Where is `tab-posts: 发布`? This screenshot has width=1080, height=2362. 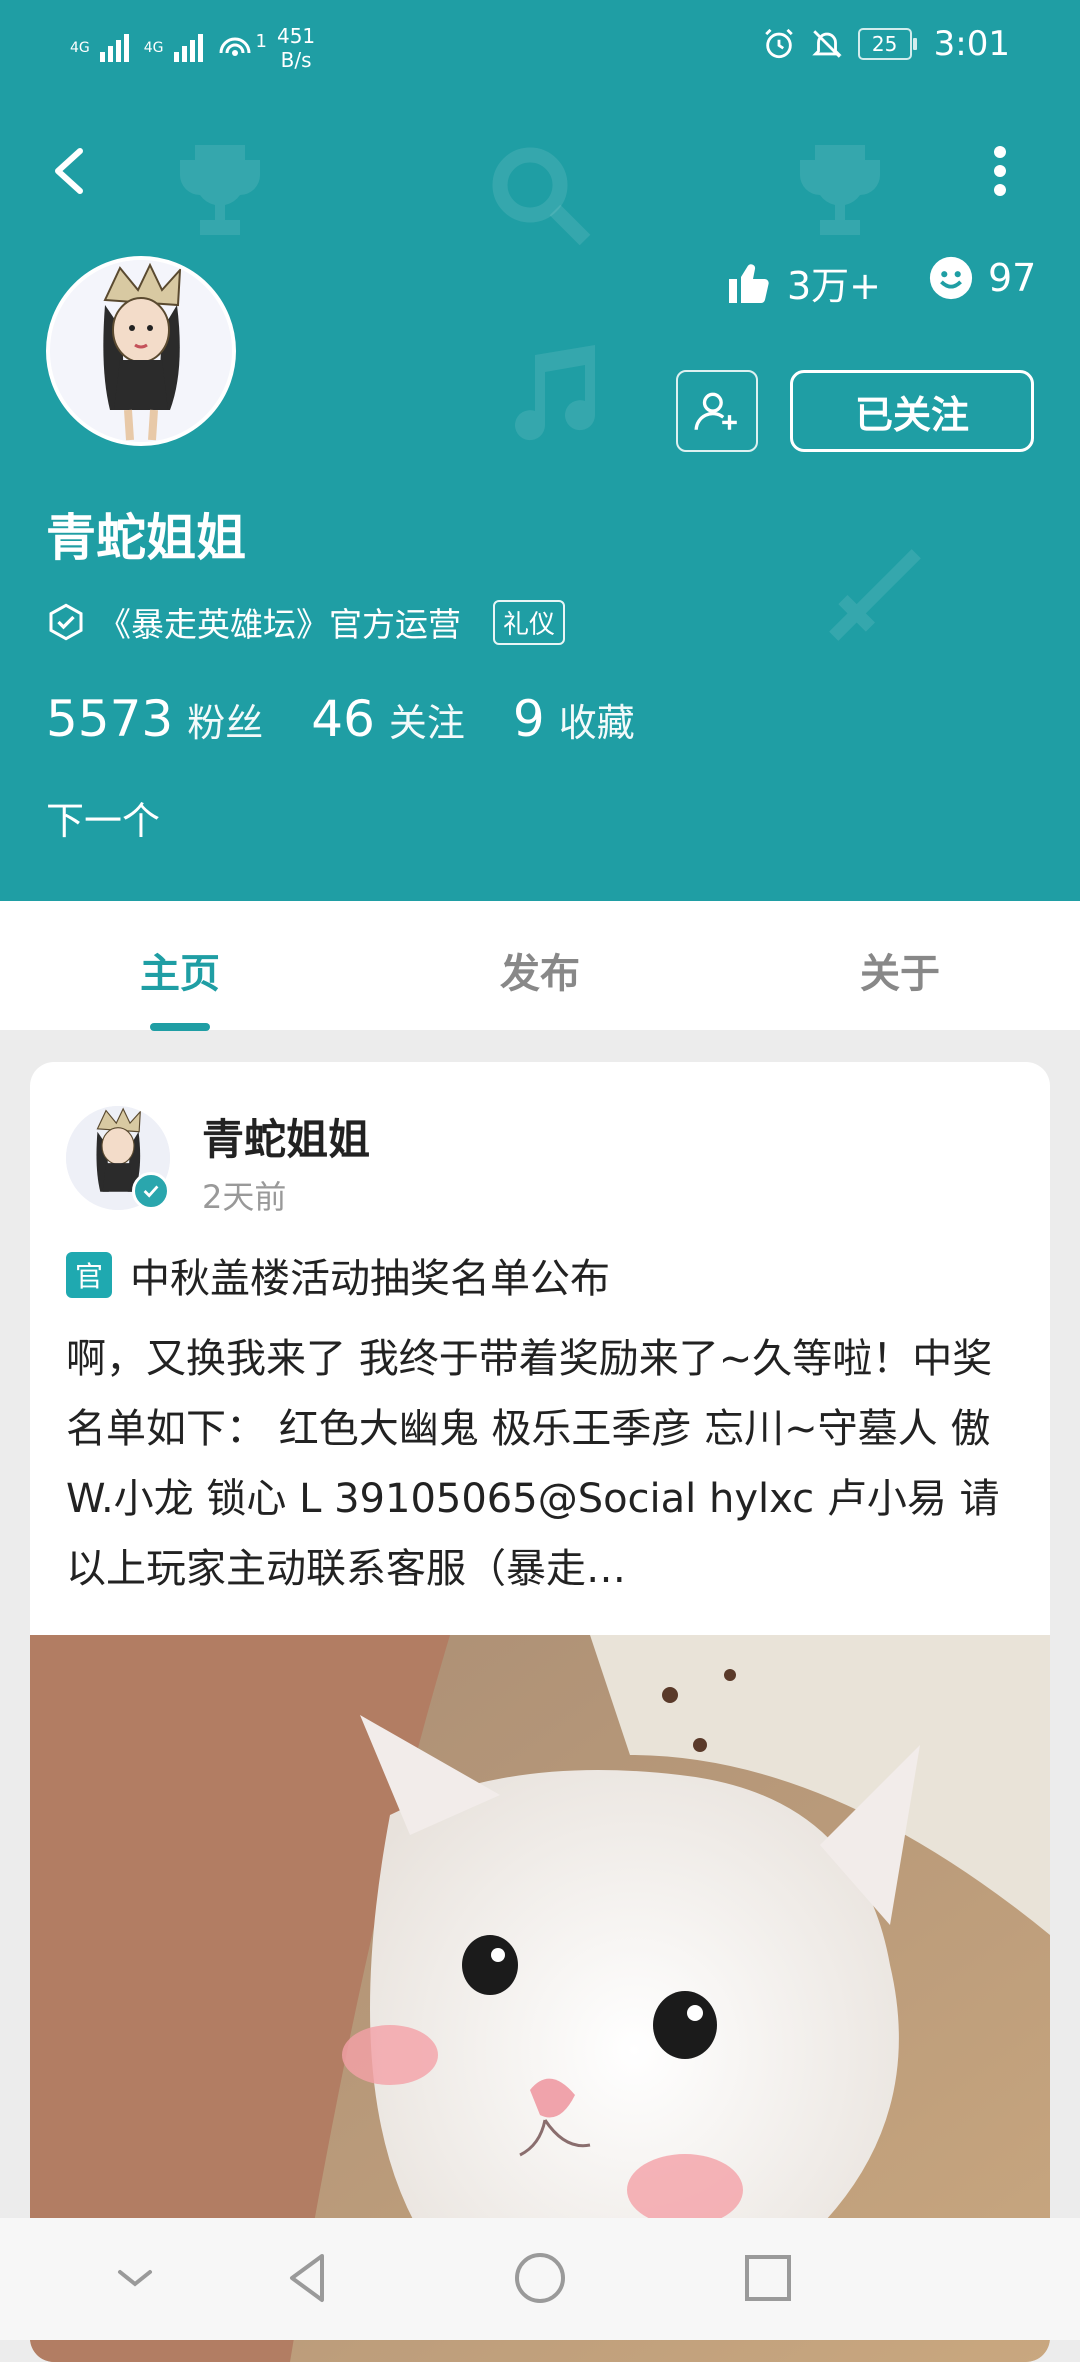
tab-posts: 发布 is located at coordinates (540, 970).